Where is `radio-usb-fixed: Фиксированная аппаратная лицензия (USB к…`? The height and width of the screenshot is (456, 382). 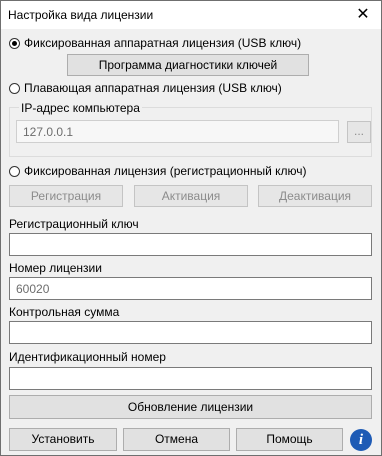 radio-usb-fixed: Фиксированная аппаратная лицензия (USB к… is located at coordinates (155, 43).